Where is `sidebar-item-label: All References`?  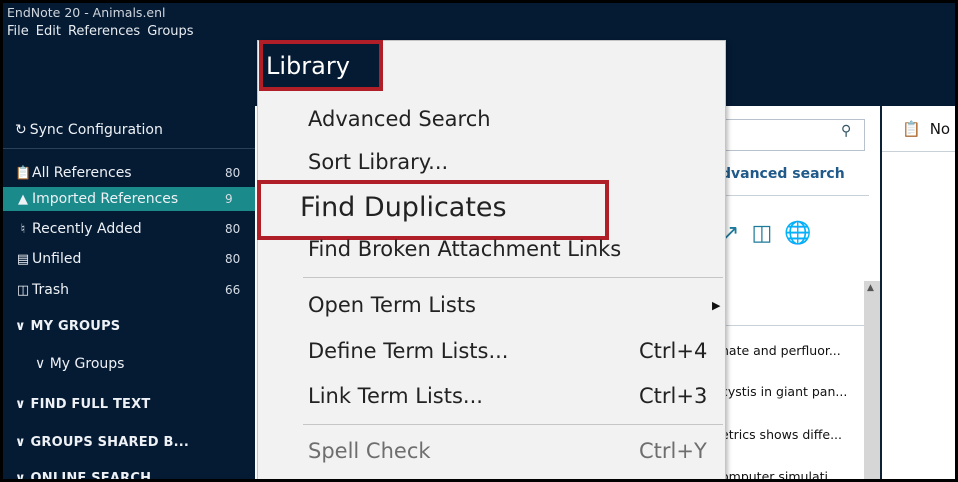
sidebar-item-label: All References is located at coordinates (82, 173).